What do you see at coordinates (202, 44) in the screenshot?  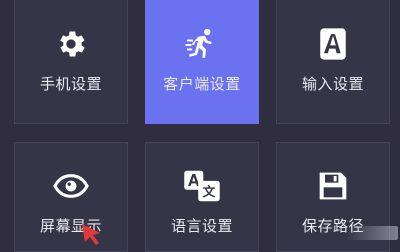 I see `running-person-icon` at bounding box center [202, 44].